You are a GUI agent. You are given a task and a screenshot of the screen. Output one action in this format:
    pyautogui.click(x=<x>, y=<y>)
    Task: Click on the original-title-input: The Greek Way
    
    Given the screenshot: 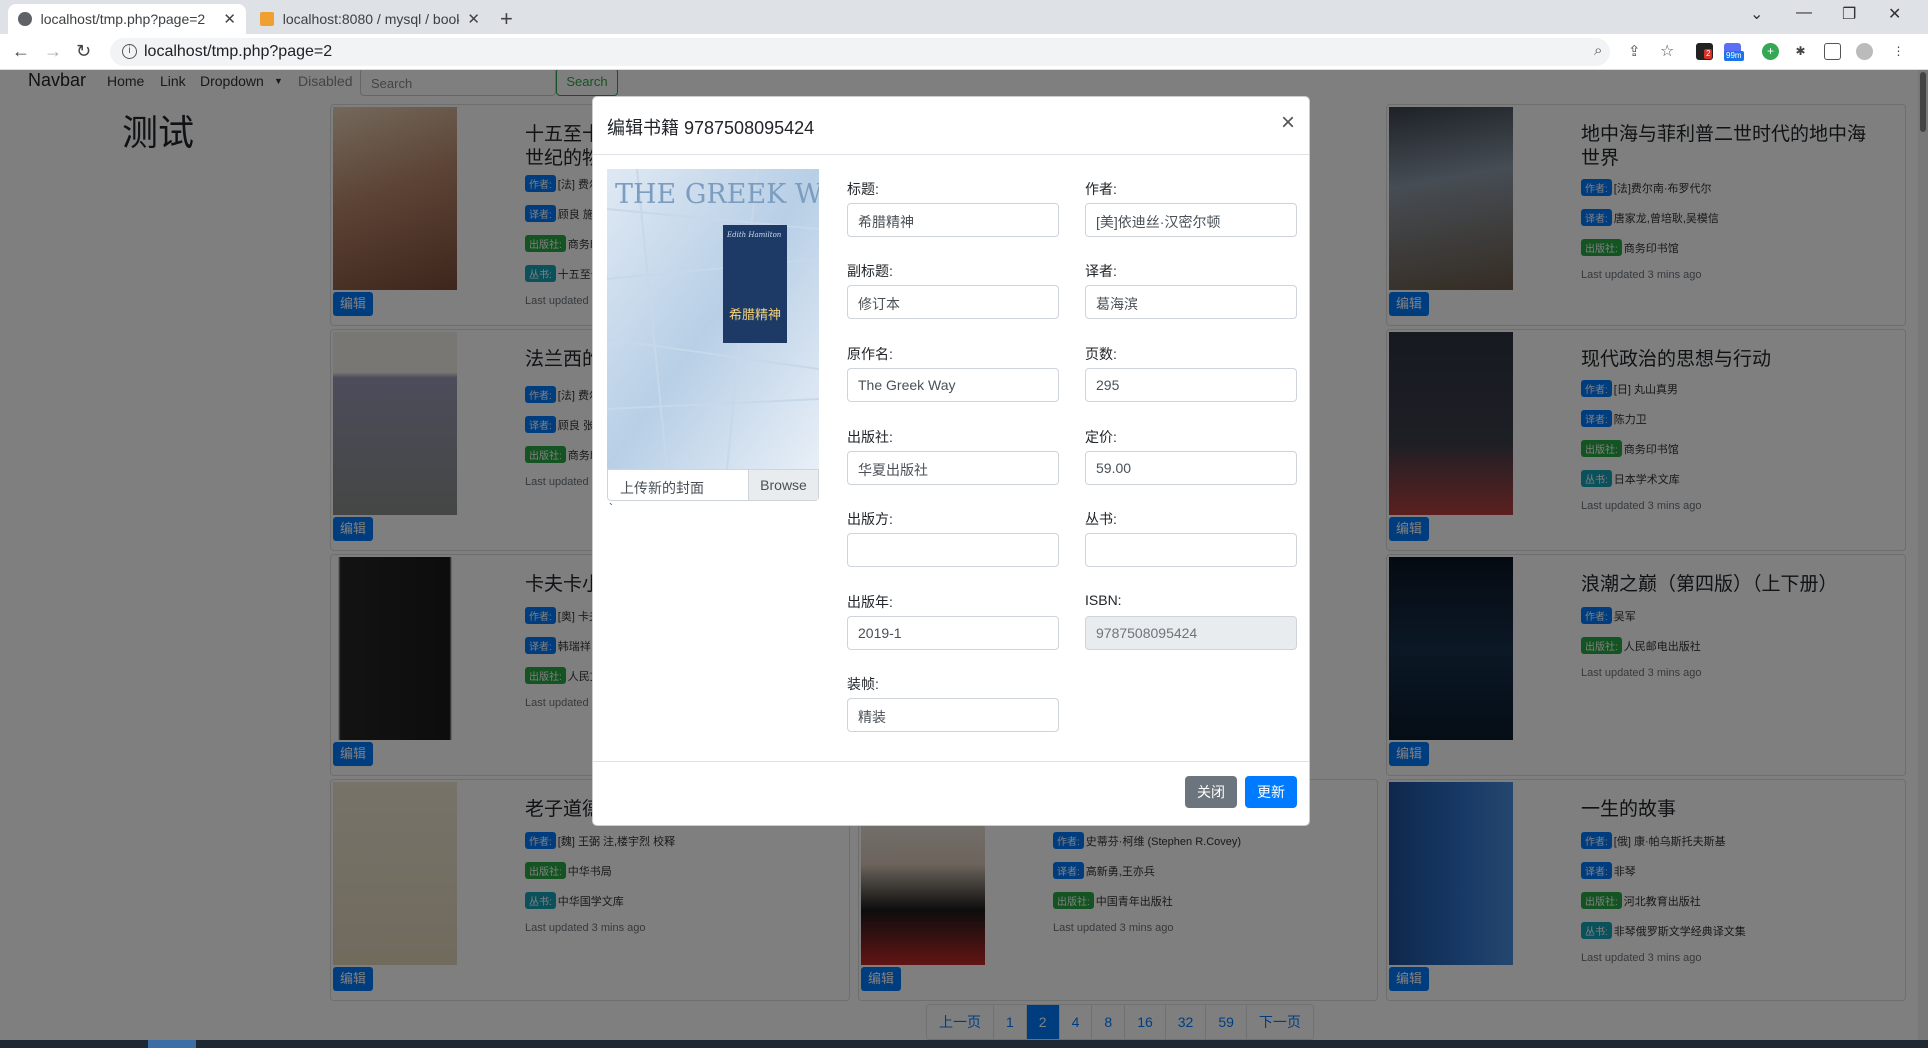 What is the action you would take?
    pyautogui.click(x=953, y=385)
    